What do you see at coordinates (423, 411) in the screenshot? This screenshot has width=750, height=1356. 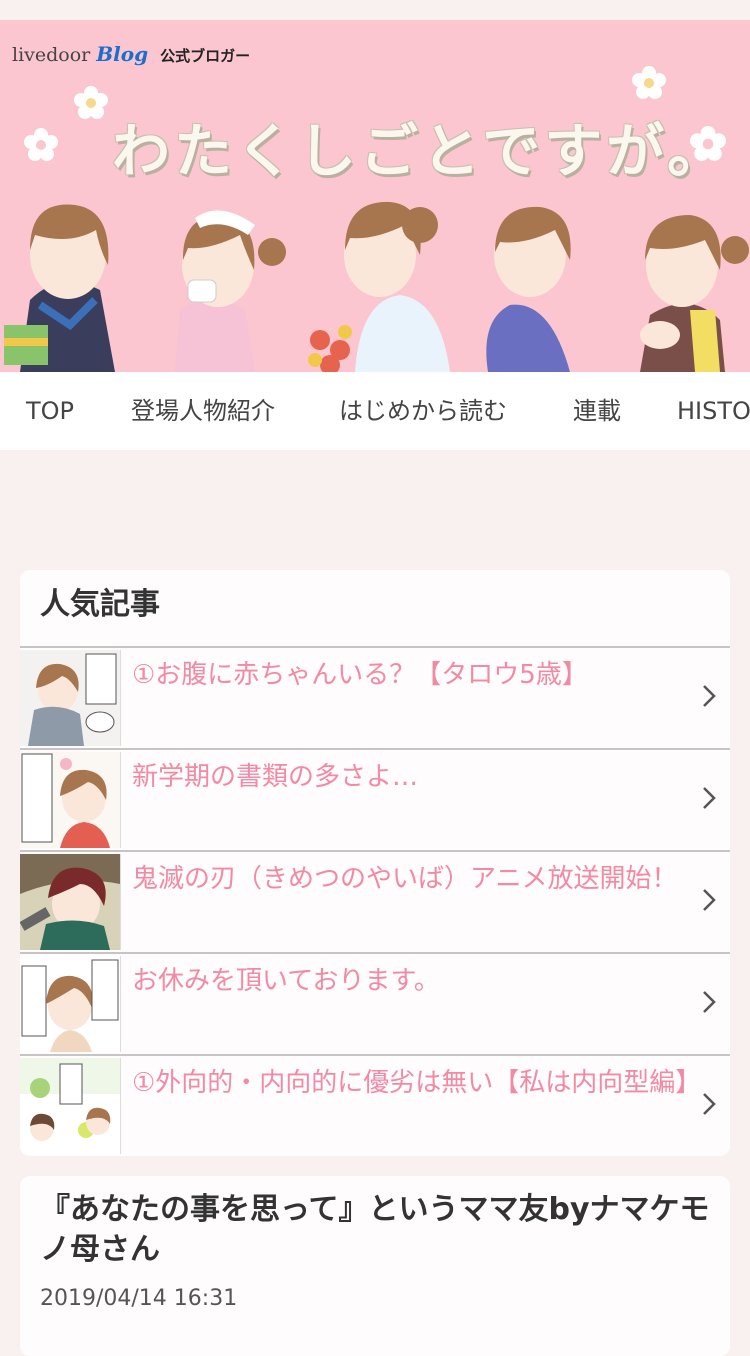 I see `nav-item-read-from-start: はじめから読む` at bounding box center [423, 411].